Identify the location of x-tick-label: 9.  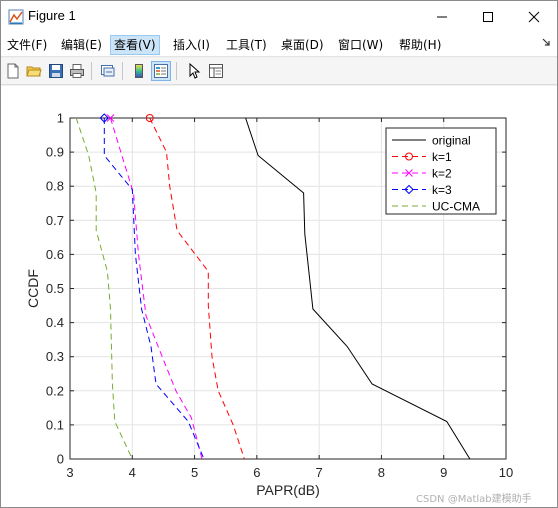
(443, 472).